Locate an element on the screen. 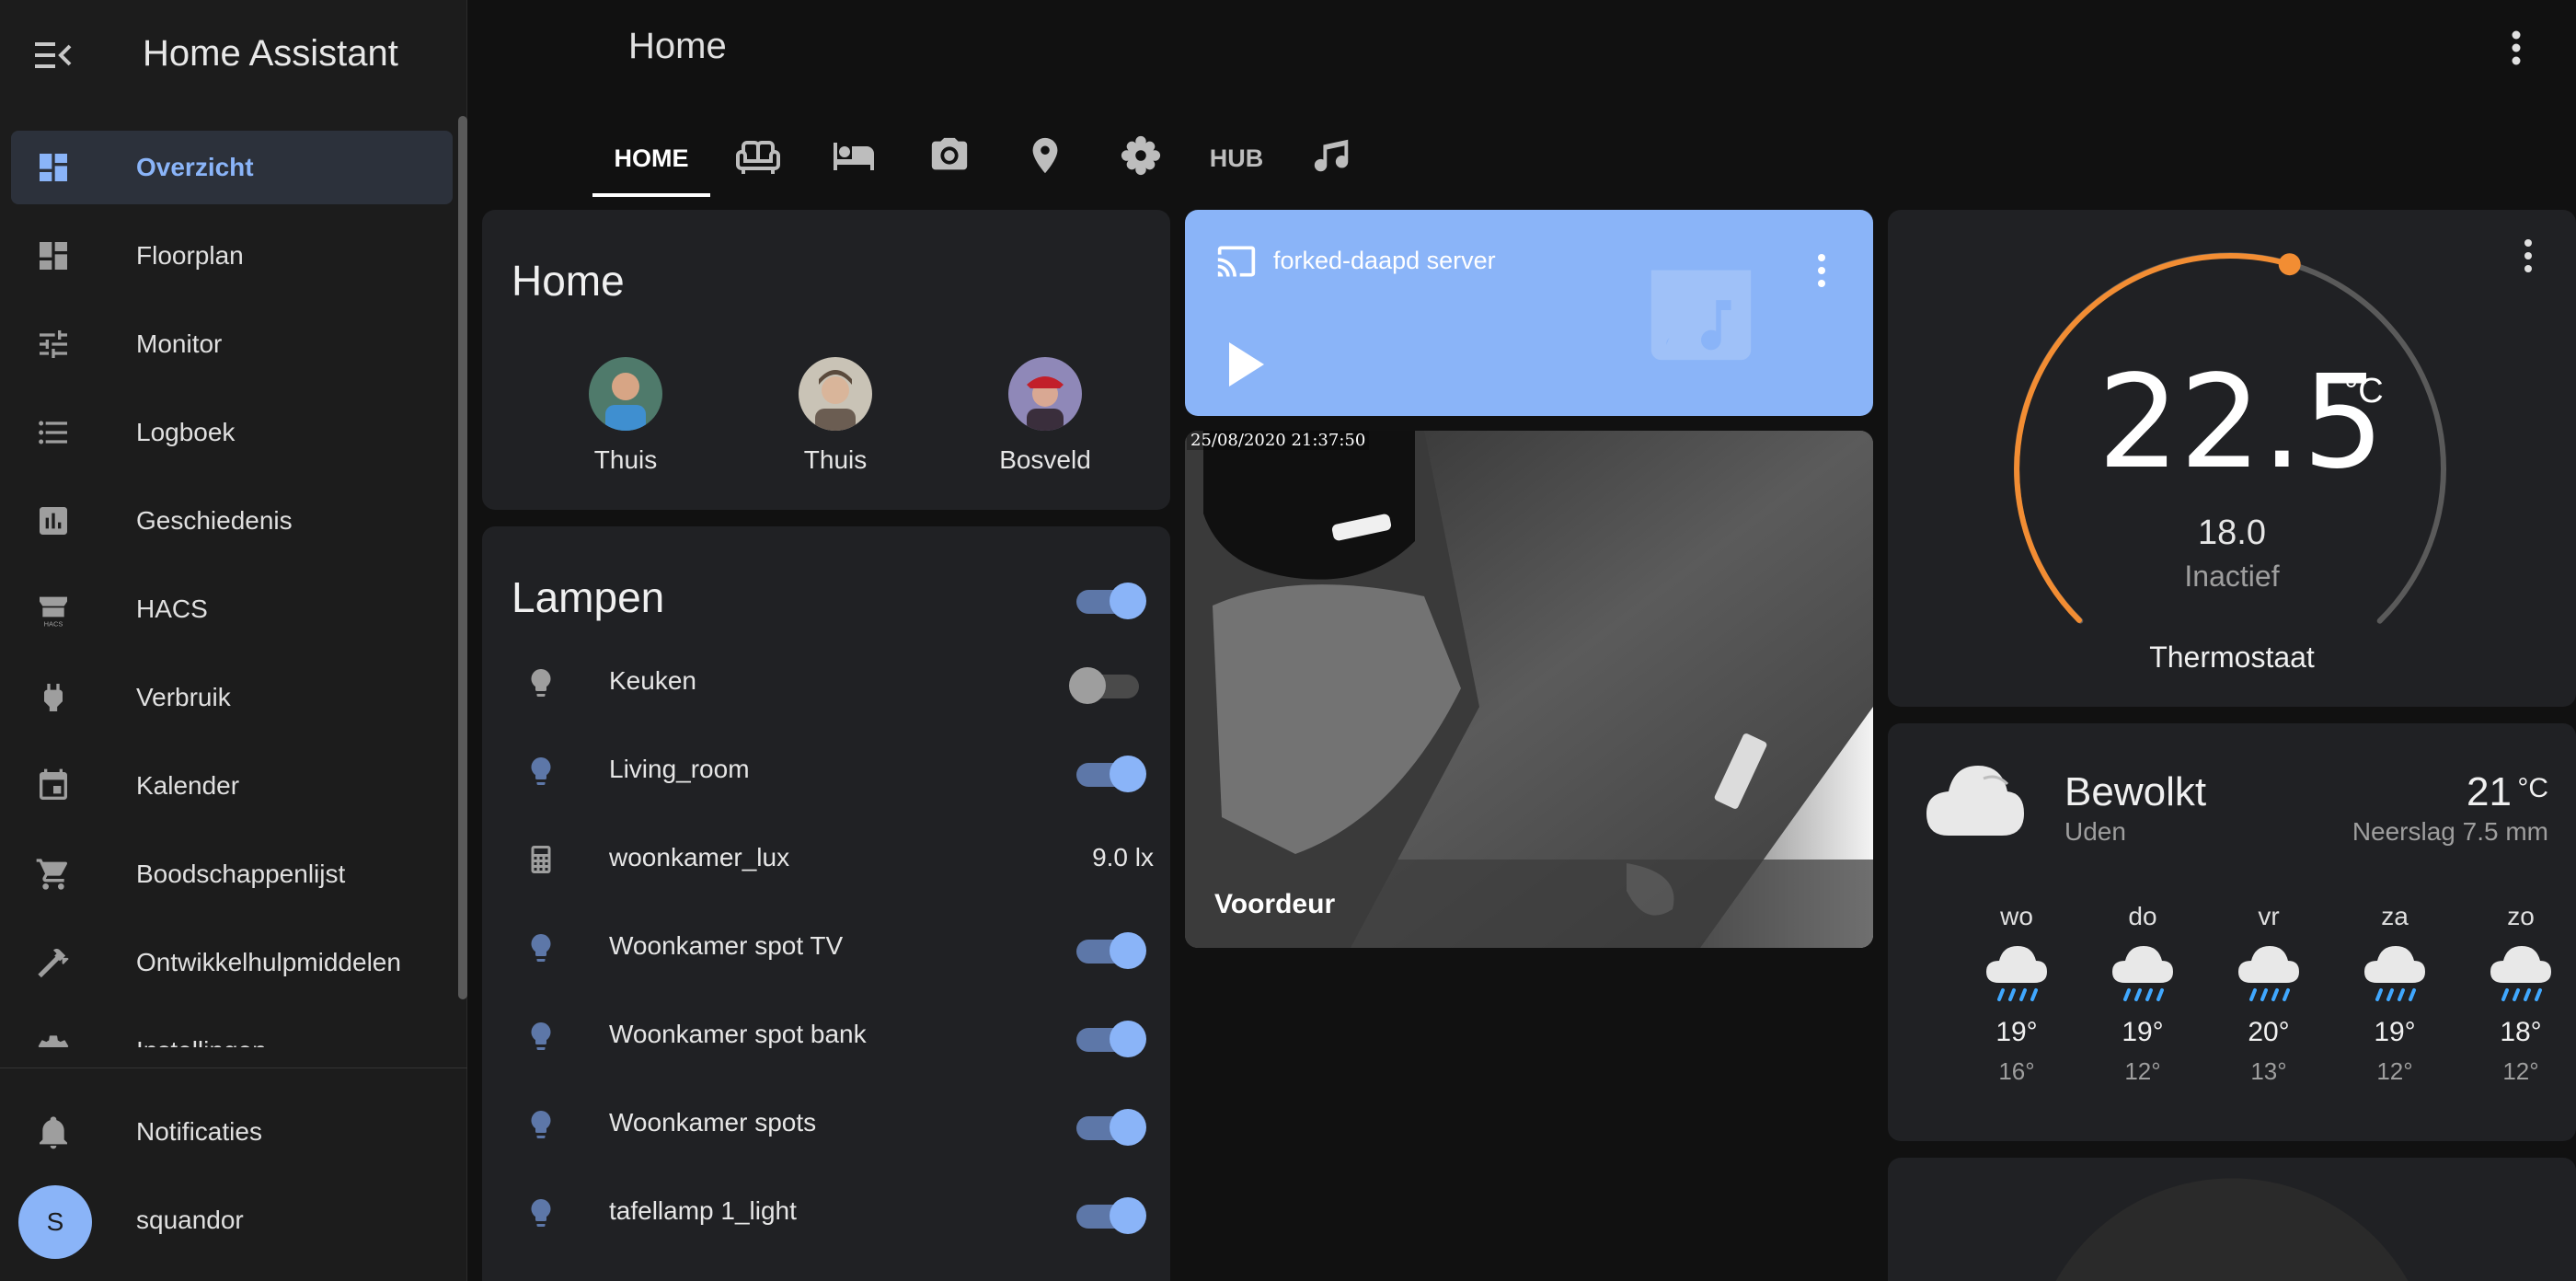  tab-hub: HUB is located at coordinates (1236, 158).